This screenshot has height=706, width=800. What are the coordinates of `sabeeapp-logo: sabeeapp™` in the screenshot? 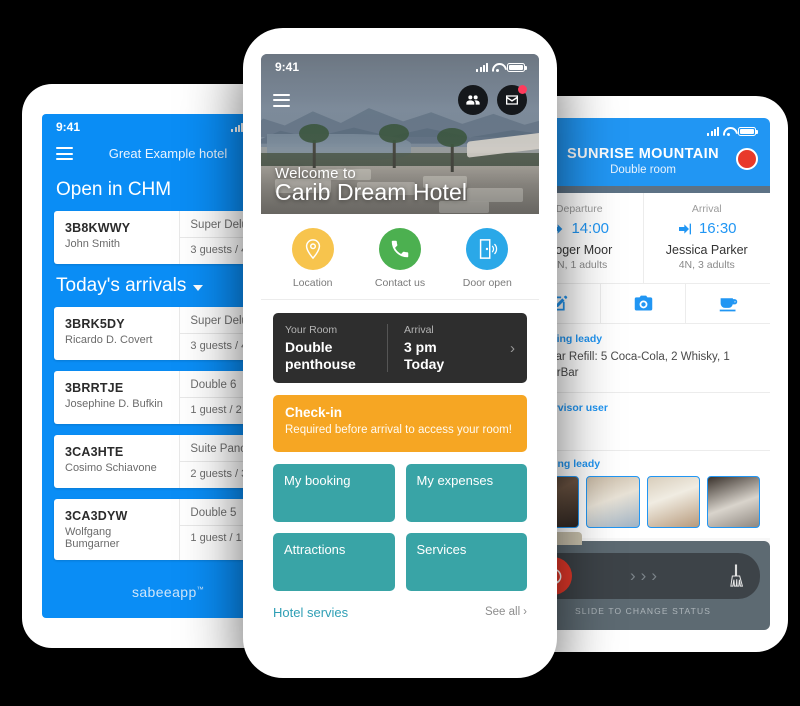 It's located at (168, 592).